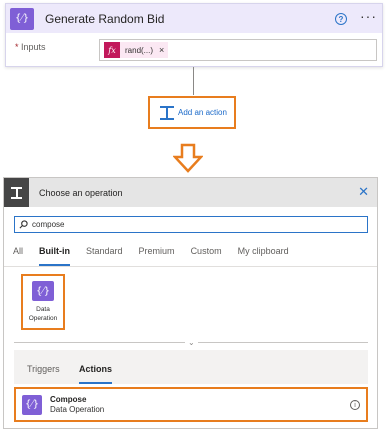  Describe the element at coordinates (105, 18) in the screenshot. I see `action-card-title: Generate Random Bid` at that location.